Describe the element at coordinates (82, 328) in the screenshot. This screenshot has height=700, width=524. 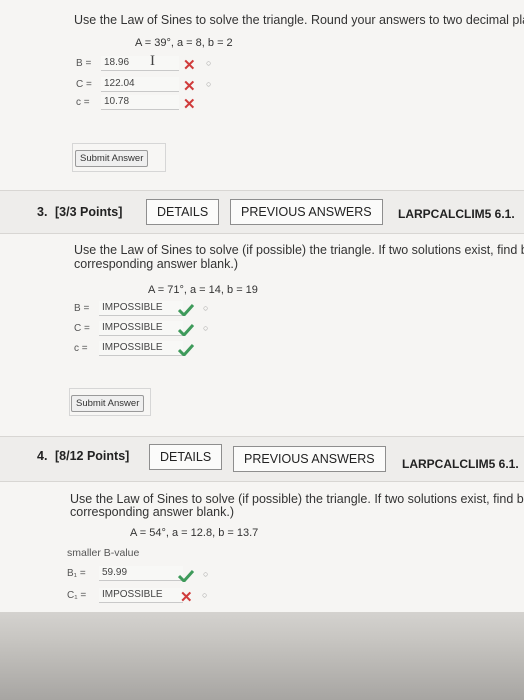
I see `q3-label-C: C =` at that location.